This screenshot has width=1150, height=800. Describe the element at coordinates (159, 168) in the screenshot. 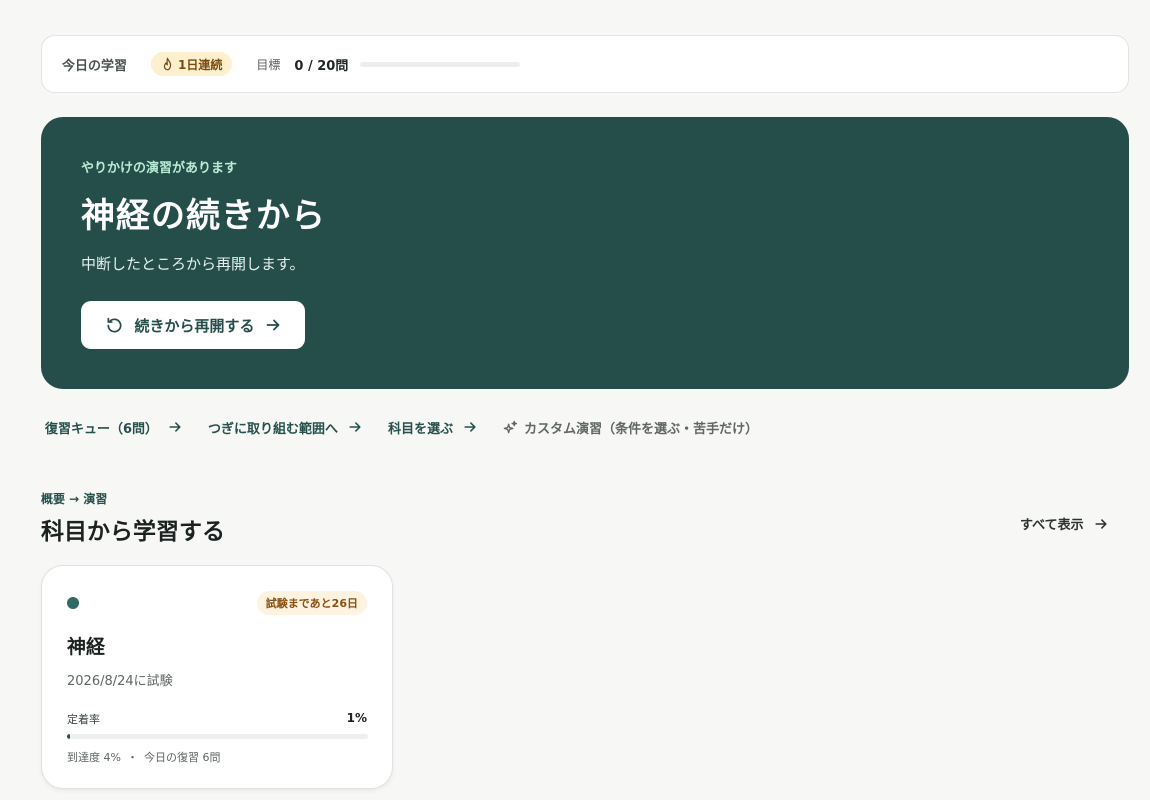

I see `hero-eyebrow: やりかけの演習があります` at that location.